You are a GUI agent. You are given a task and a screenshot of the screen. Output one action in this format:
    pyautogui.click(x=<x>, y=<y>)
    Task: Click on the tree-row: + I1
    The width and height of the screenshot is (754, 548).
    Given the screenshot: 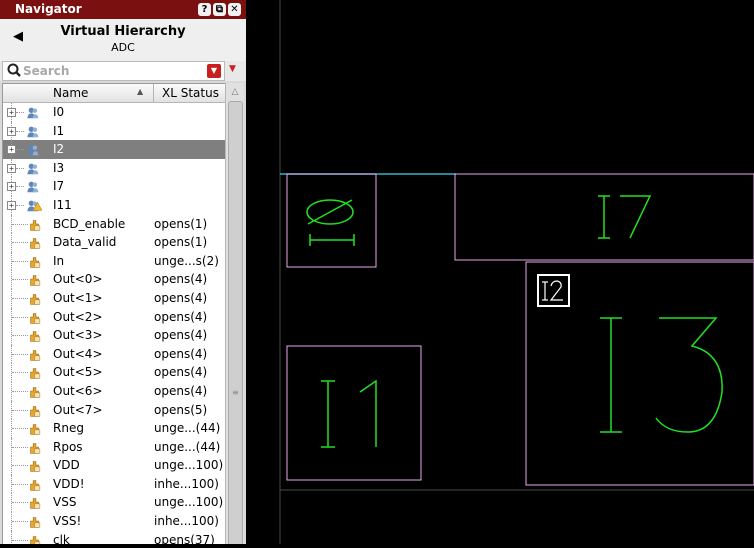 What is the action you would take?
    pyautogui.click(x=114, y=131)
    